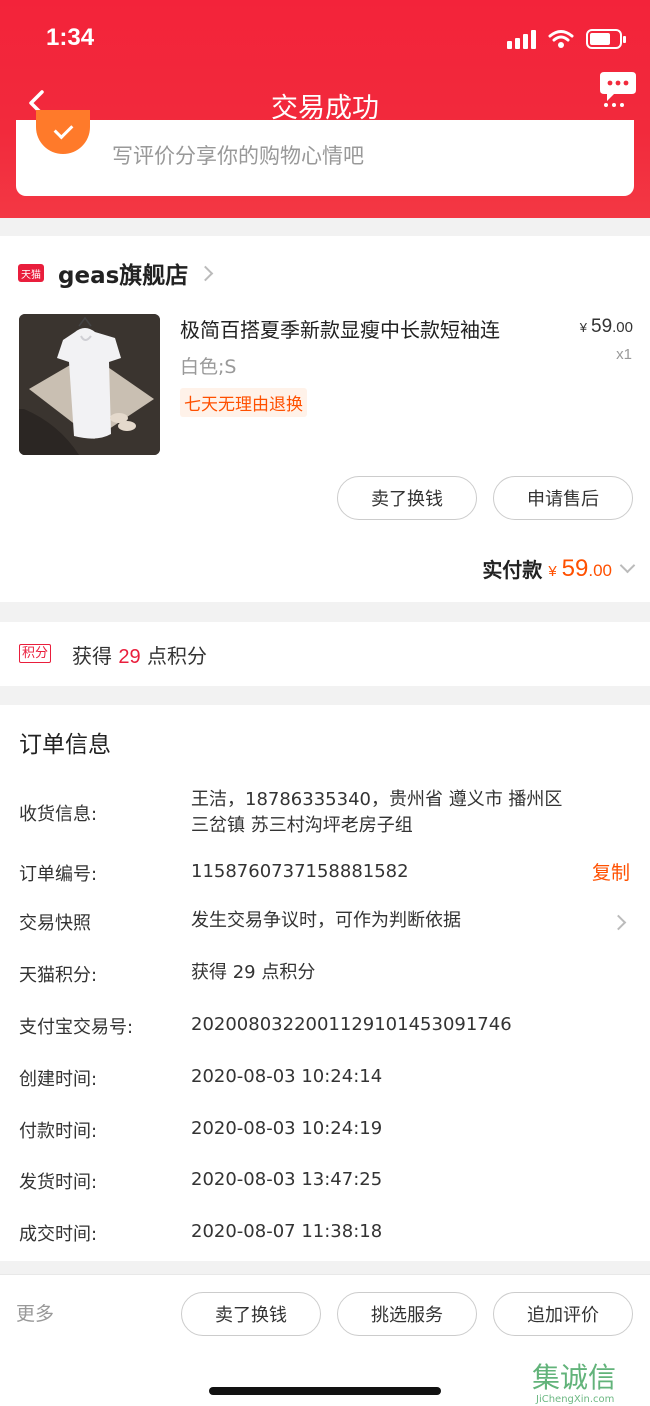 The height and width of the screenshot is (1406, 650). I want to click on price-integer: 59, so click(602, 326).